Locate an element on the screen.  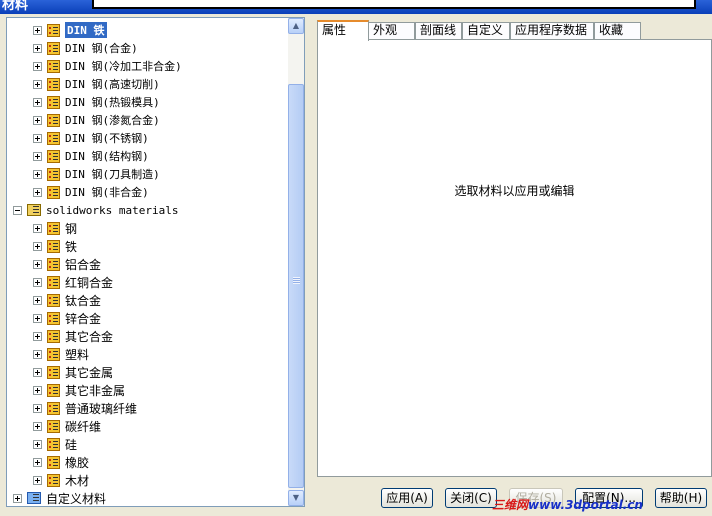
tab-favorites: 收藏 is located at coordinates (617, 30).